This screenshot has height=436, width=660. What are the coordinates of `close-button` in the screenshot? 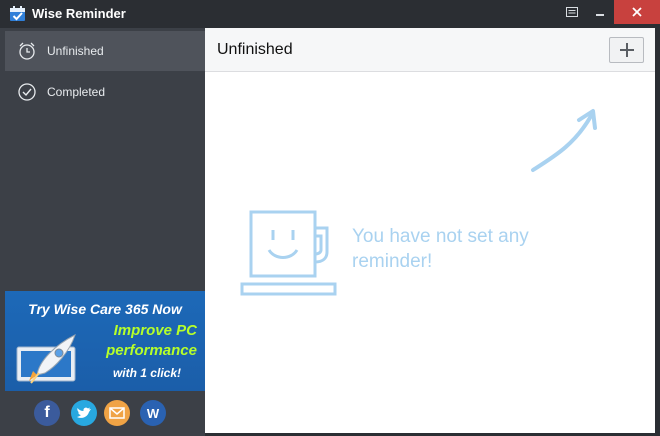 It's located at (637, 12).